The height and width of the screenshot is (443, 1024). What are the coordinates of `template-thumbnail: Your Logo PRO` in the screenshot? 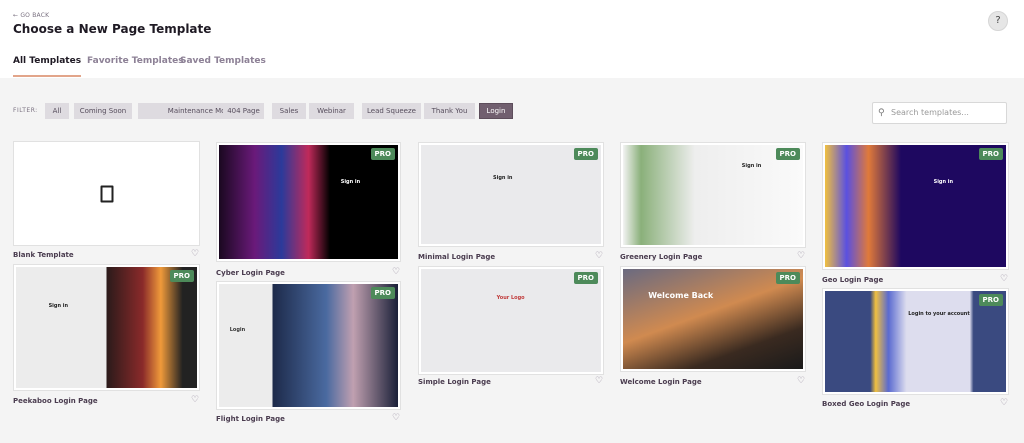 It's located at (511, 320).